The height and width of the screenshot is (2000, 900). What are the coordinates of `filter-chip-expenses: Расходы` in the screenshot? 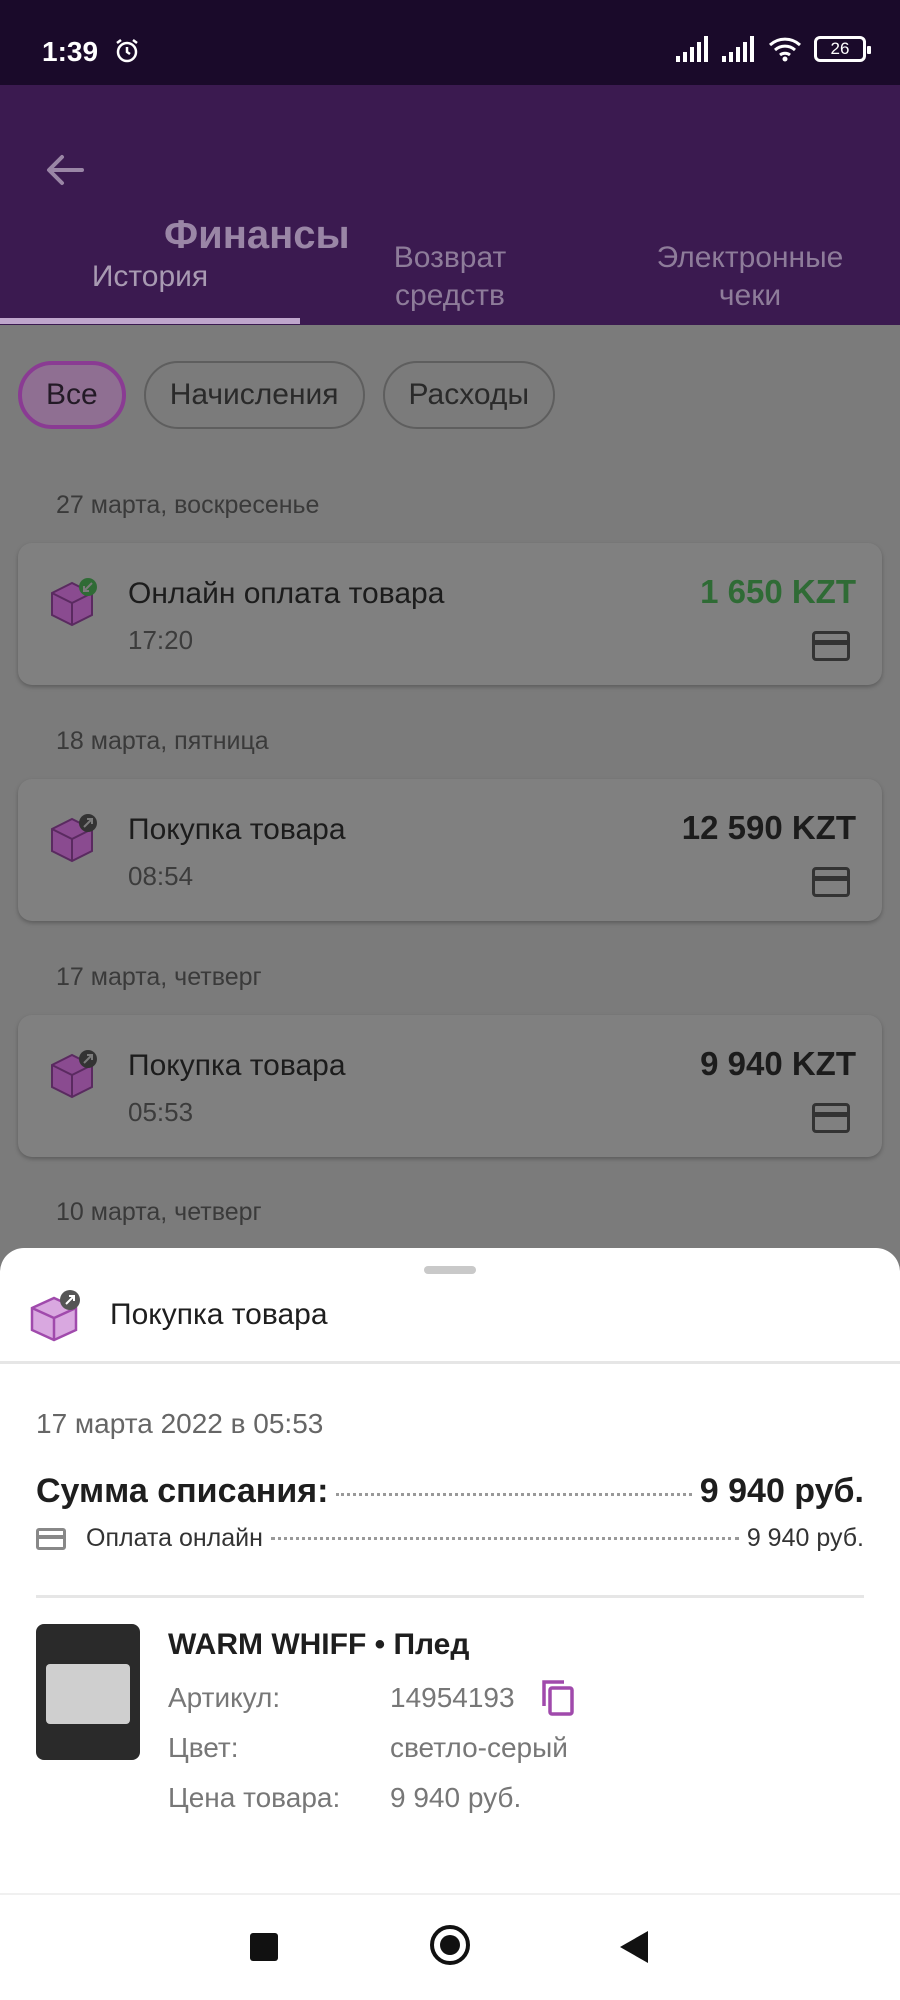 It's located at (469, 395).